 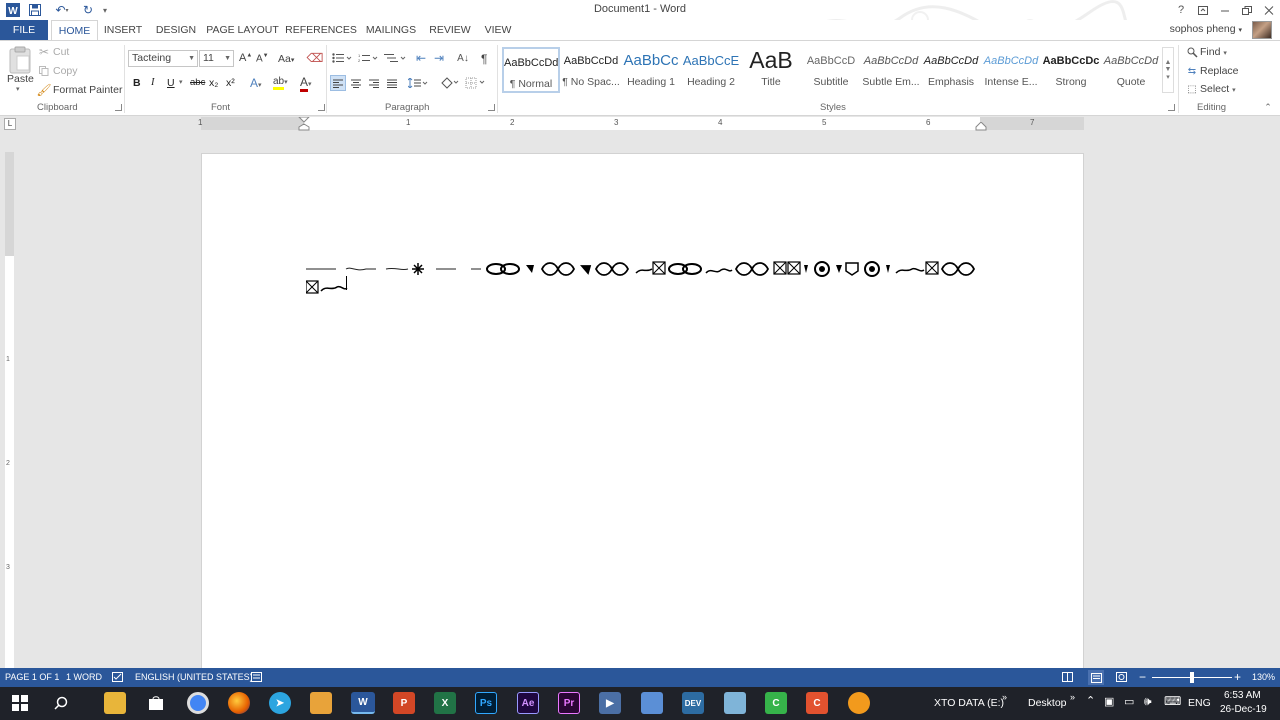 What do you see at coordinates (445, 703) in the screenshot?
I see `excel-icon: X` at bounding box center [445, 703].